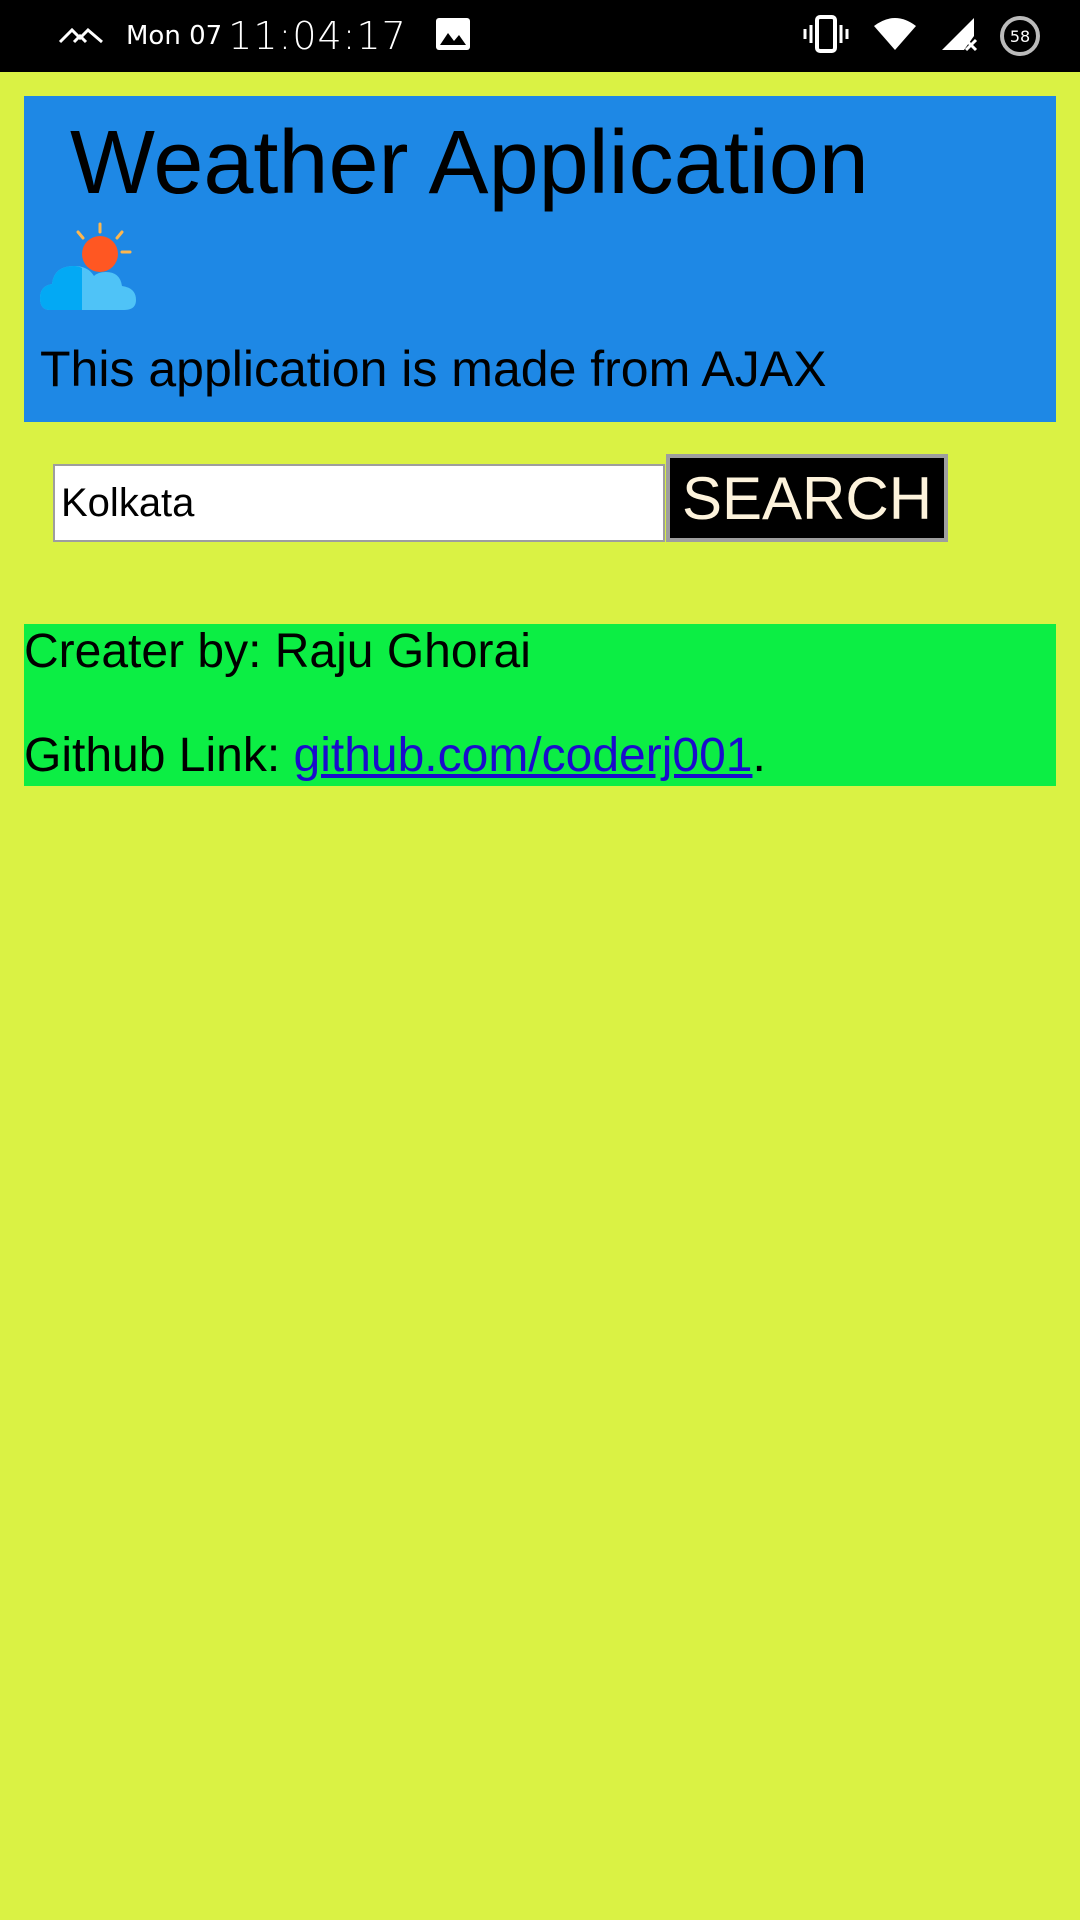  What do you see at coordinates (959, 36) in the screenshot?
I see `cell-signal-icon` at bounding box center [959, 36].